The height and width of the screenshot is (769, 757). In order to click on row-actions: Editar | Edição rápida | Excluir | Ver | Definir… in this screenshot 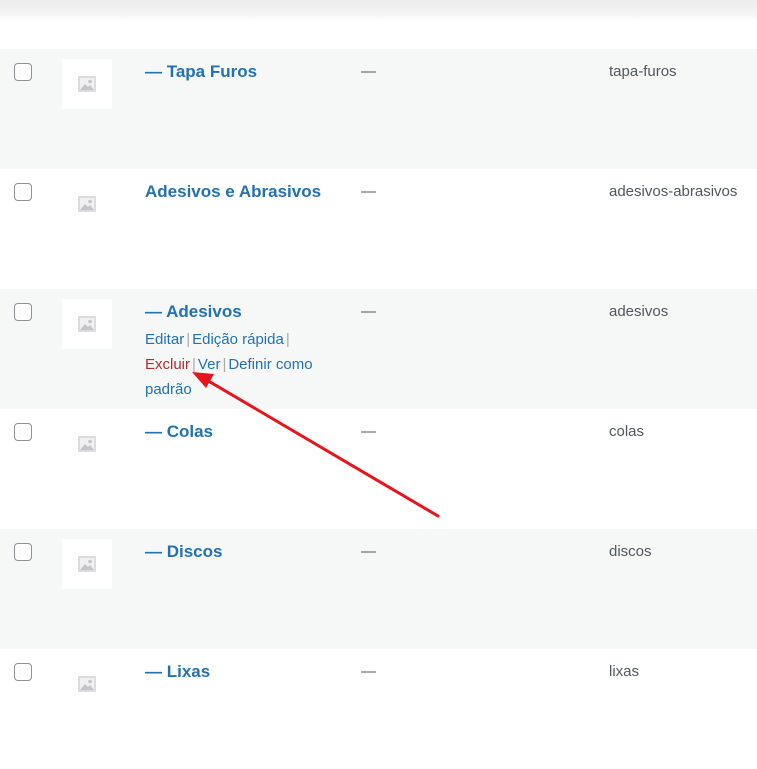, I will do `click(245, 364)`.